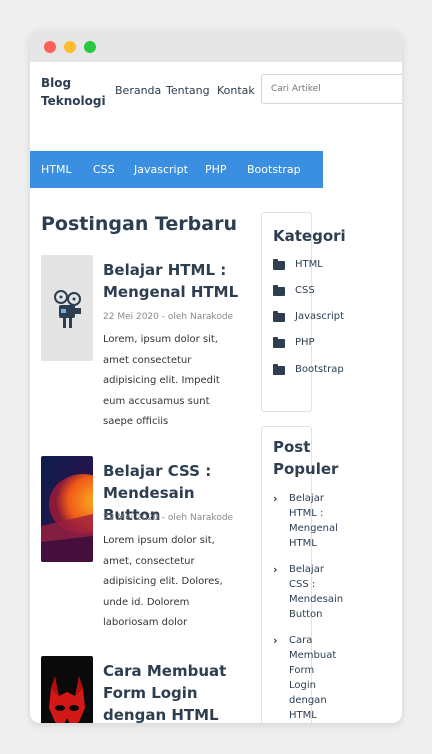  Describe the element at coordinates (216, 46) in the screenshot. I see `window-titlebar` at that location.